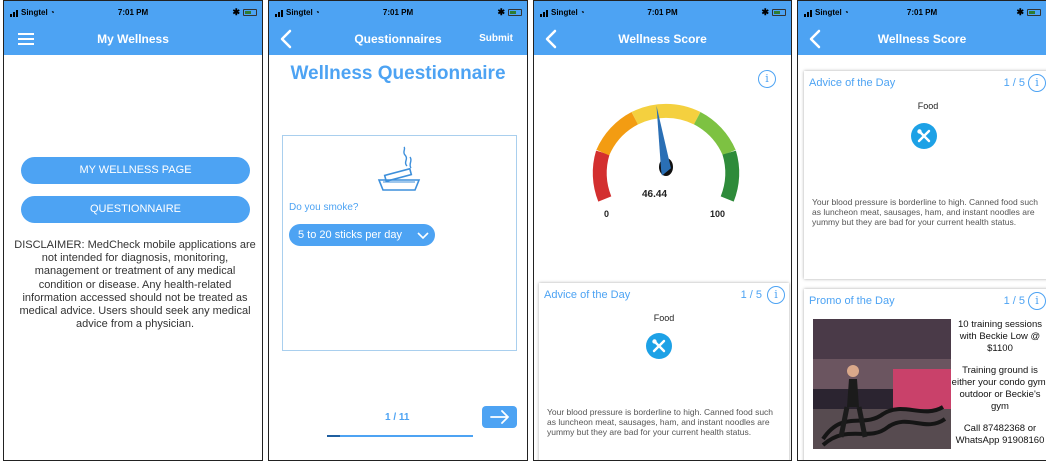 The width and height of the screenshot is (1046, 461). I want to click on smoking-answer-select: 5 to 20 sticks per day, so click(362, 235).